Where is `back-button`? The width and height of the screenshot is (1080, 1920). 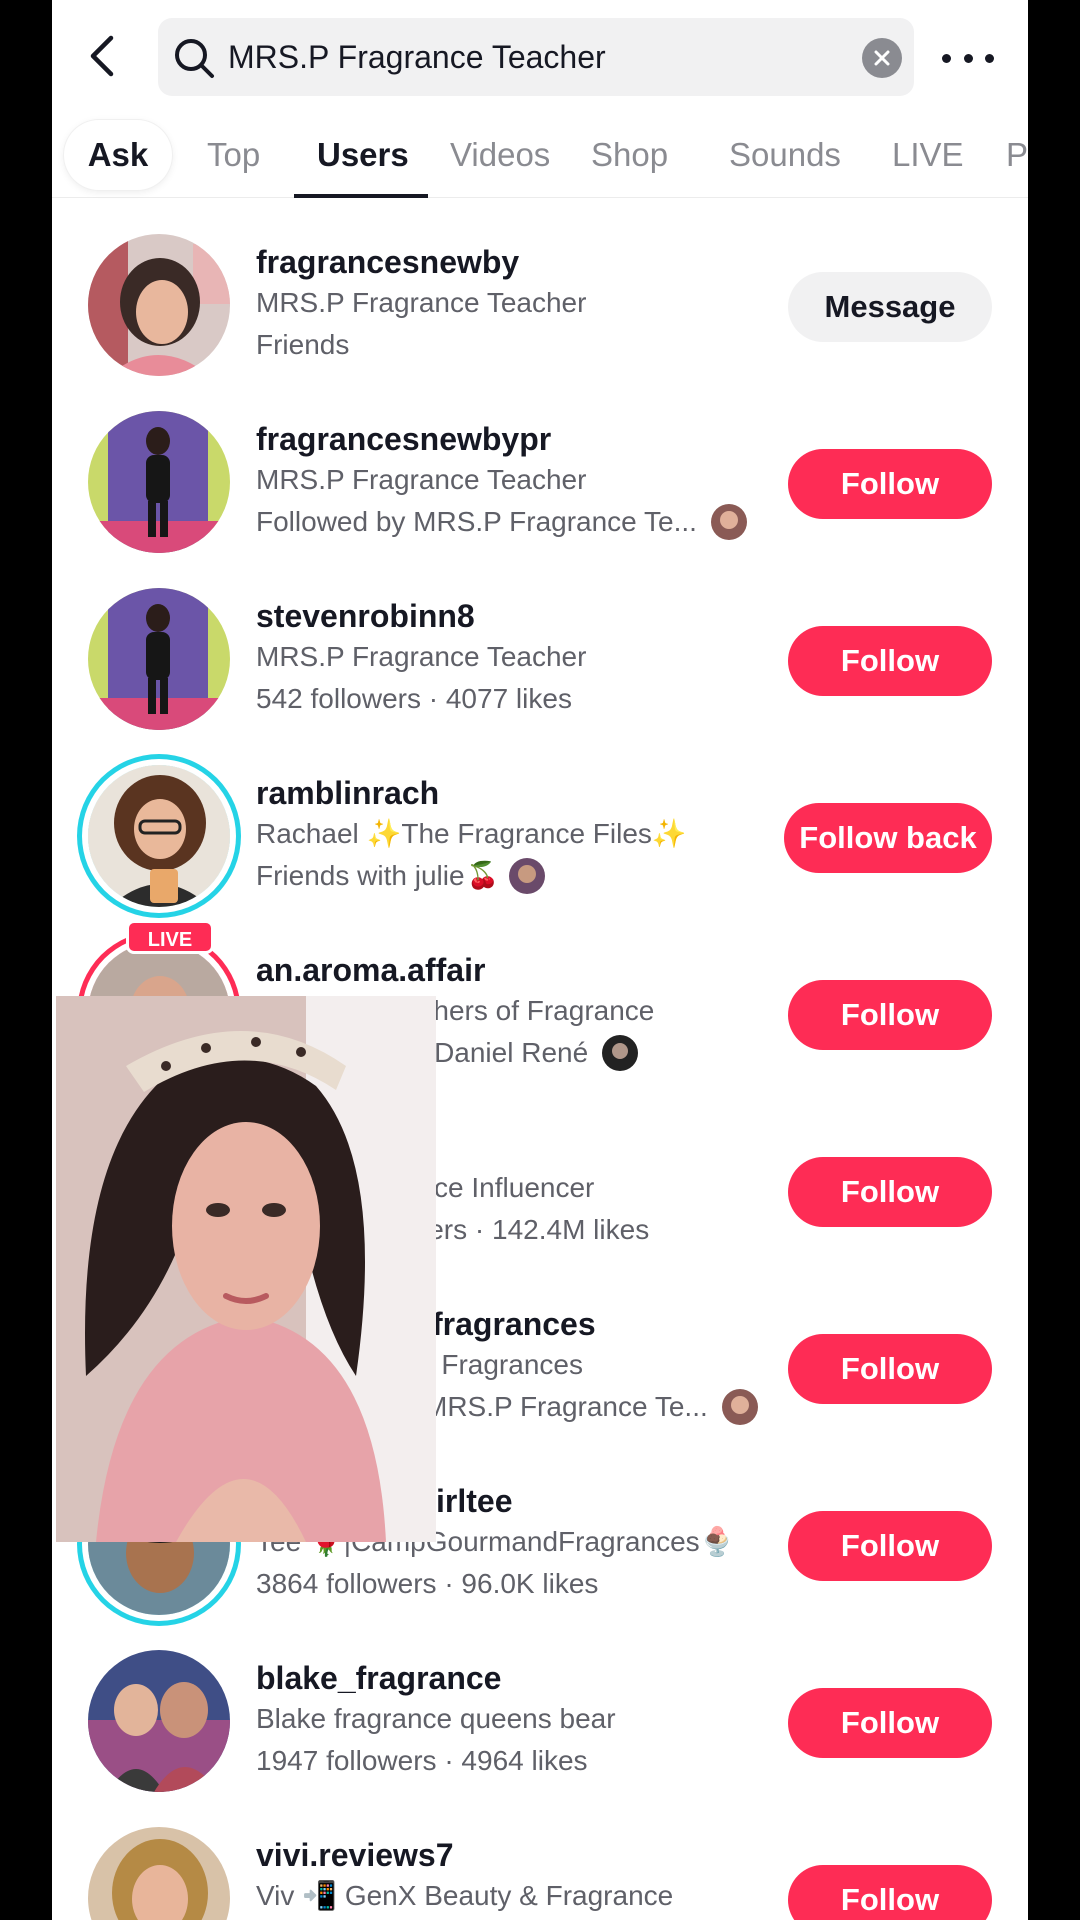 back-button is located at coordinates (102, 56).